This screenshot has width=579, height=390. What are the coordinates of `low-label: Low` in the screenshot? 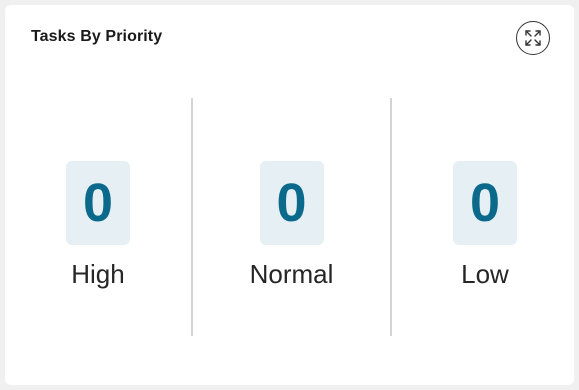 It's located at (485, 274).